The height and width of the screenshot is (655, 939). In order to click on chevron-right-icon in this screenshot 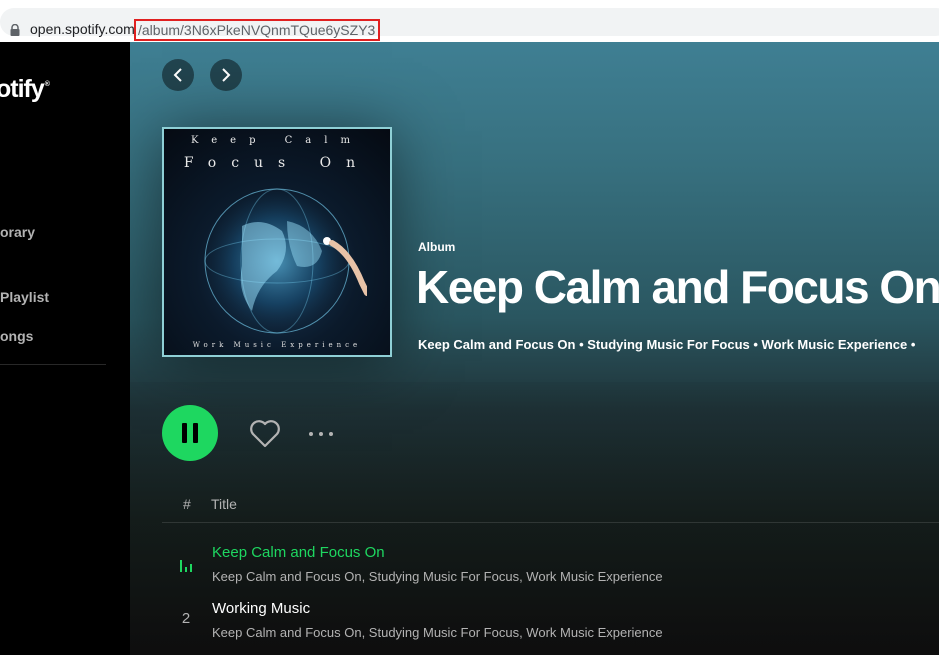, I will do `click(226, 75)`.